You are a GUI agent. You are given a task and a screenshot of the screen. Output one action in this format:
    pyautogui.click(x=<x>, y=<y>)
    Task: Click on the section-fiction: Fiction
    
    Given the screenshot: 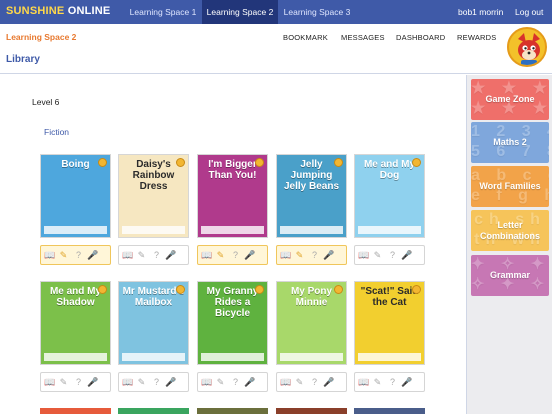 What is the action you would take?
    pyautogui.click(x=56, y=132)
    